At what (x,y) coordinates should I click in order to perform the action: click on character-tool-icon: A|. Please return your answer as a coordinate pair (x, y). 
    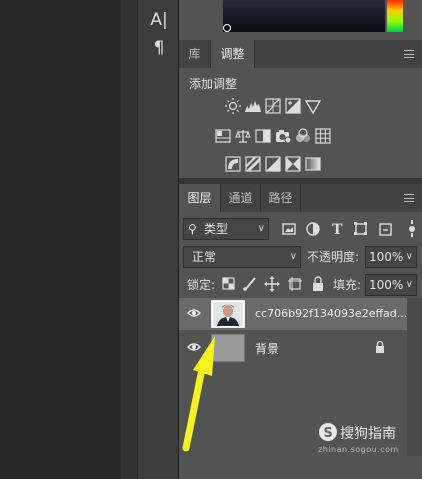
    Looking at the image, I should click on (159, 20).